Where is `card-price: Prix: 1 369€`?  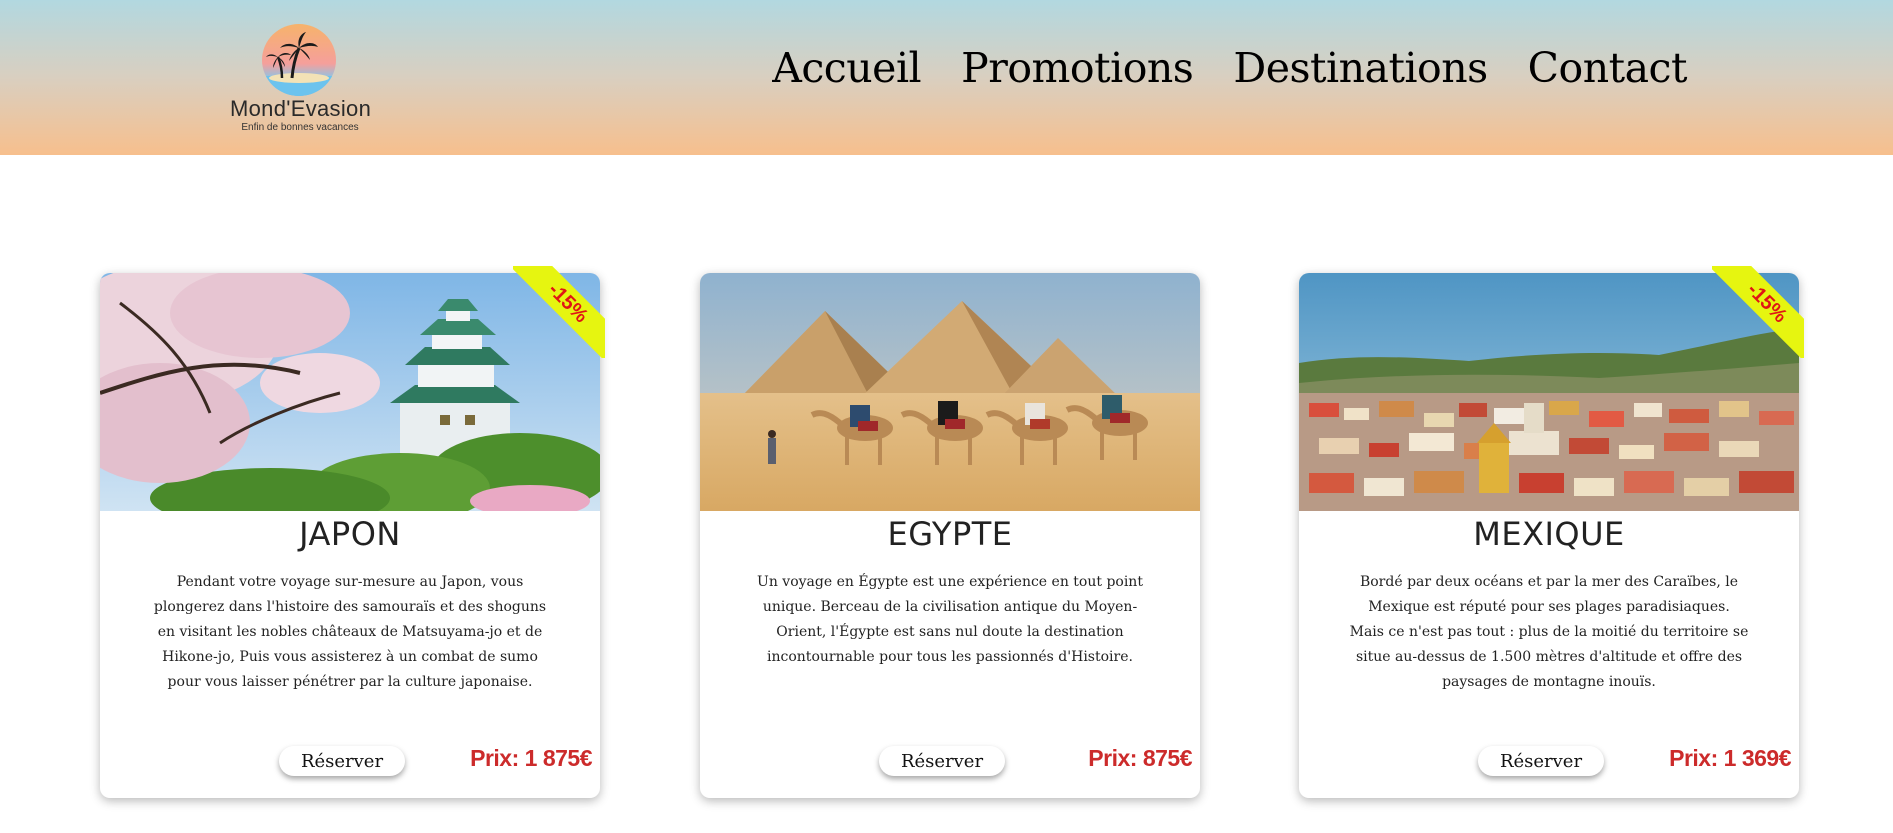 card-price: Prix: 1 369€ is located at coordinates (1730, 758).